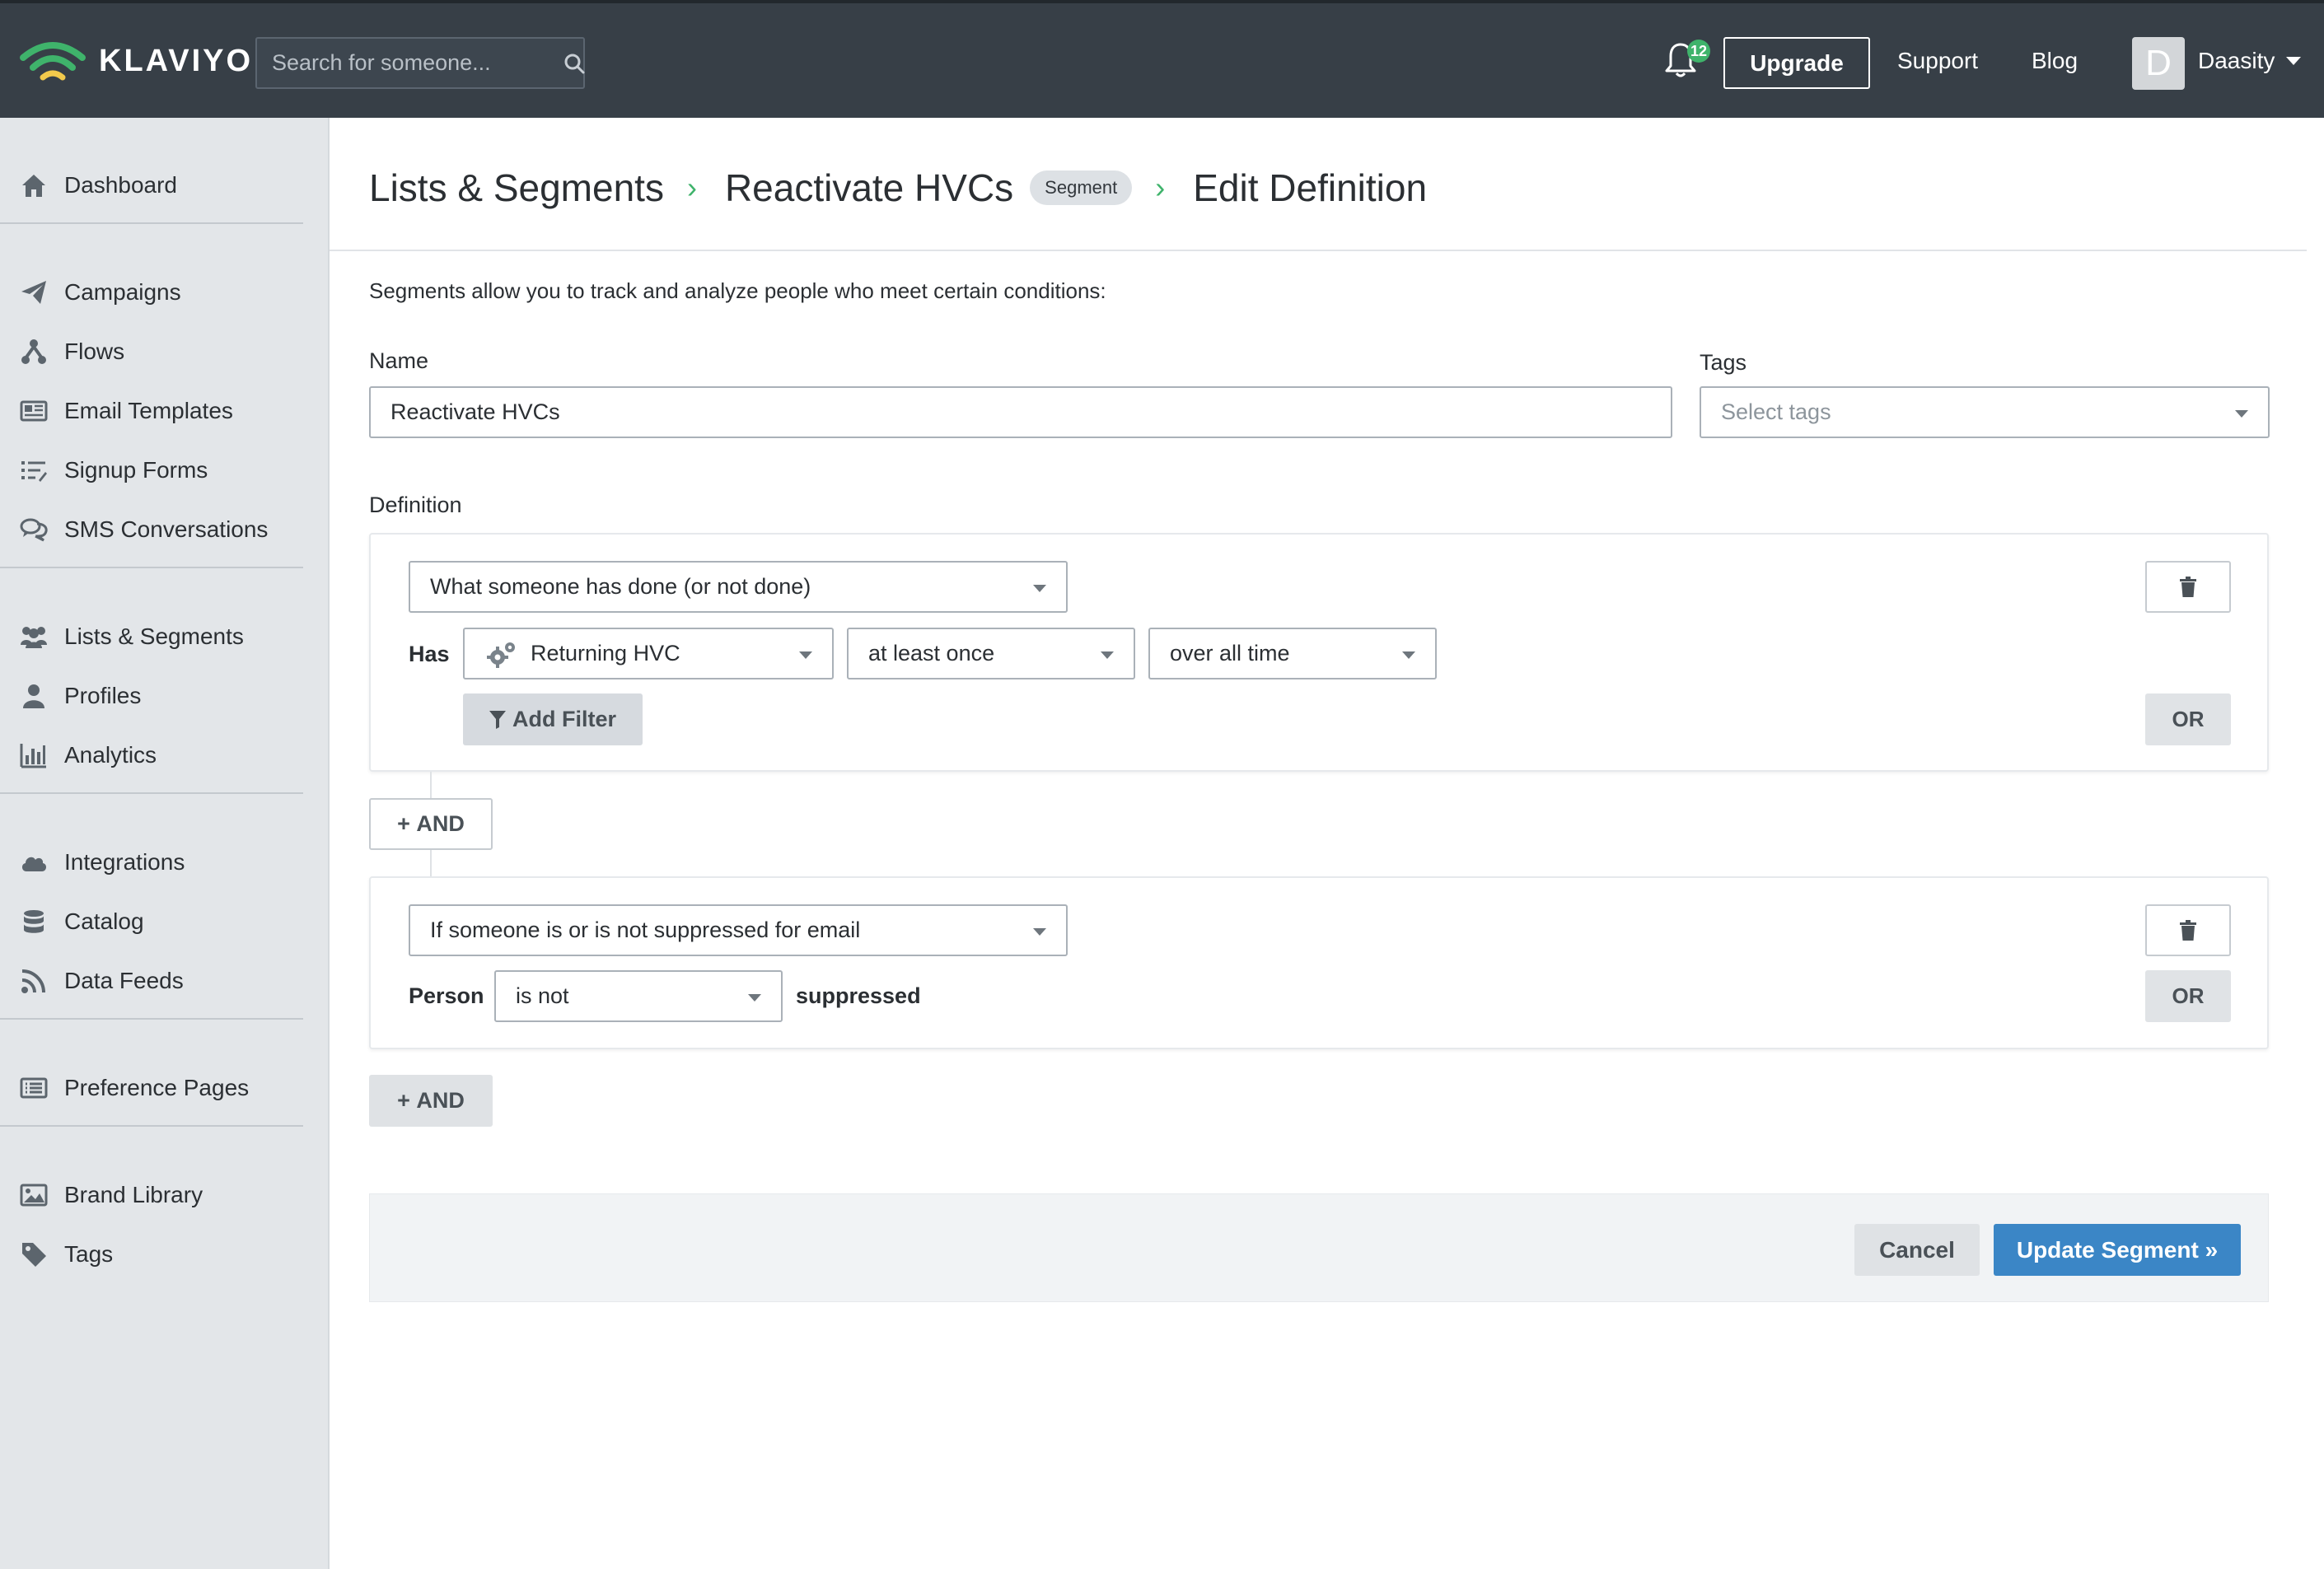  I want to click on sidebar-item-label: Signup Forms, so click(136, 470).